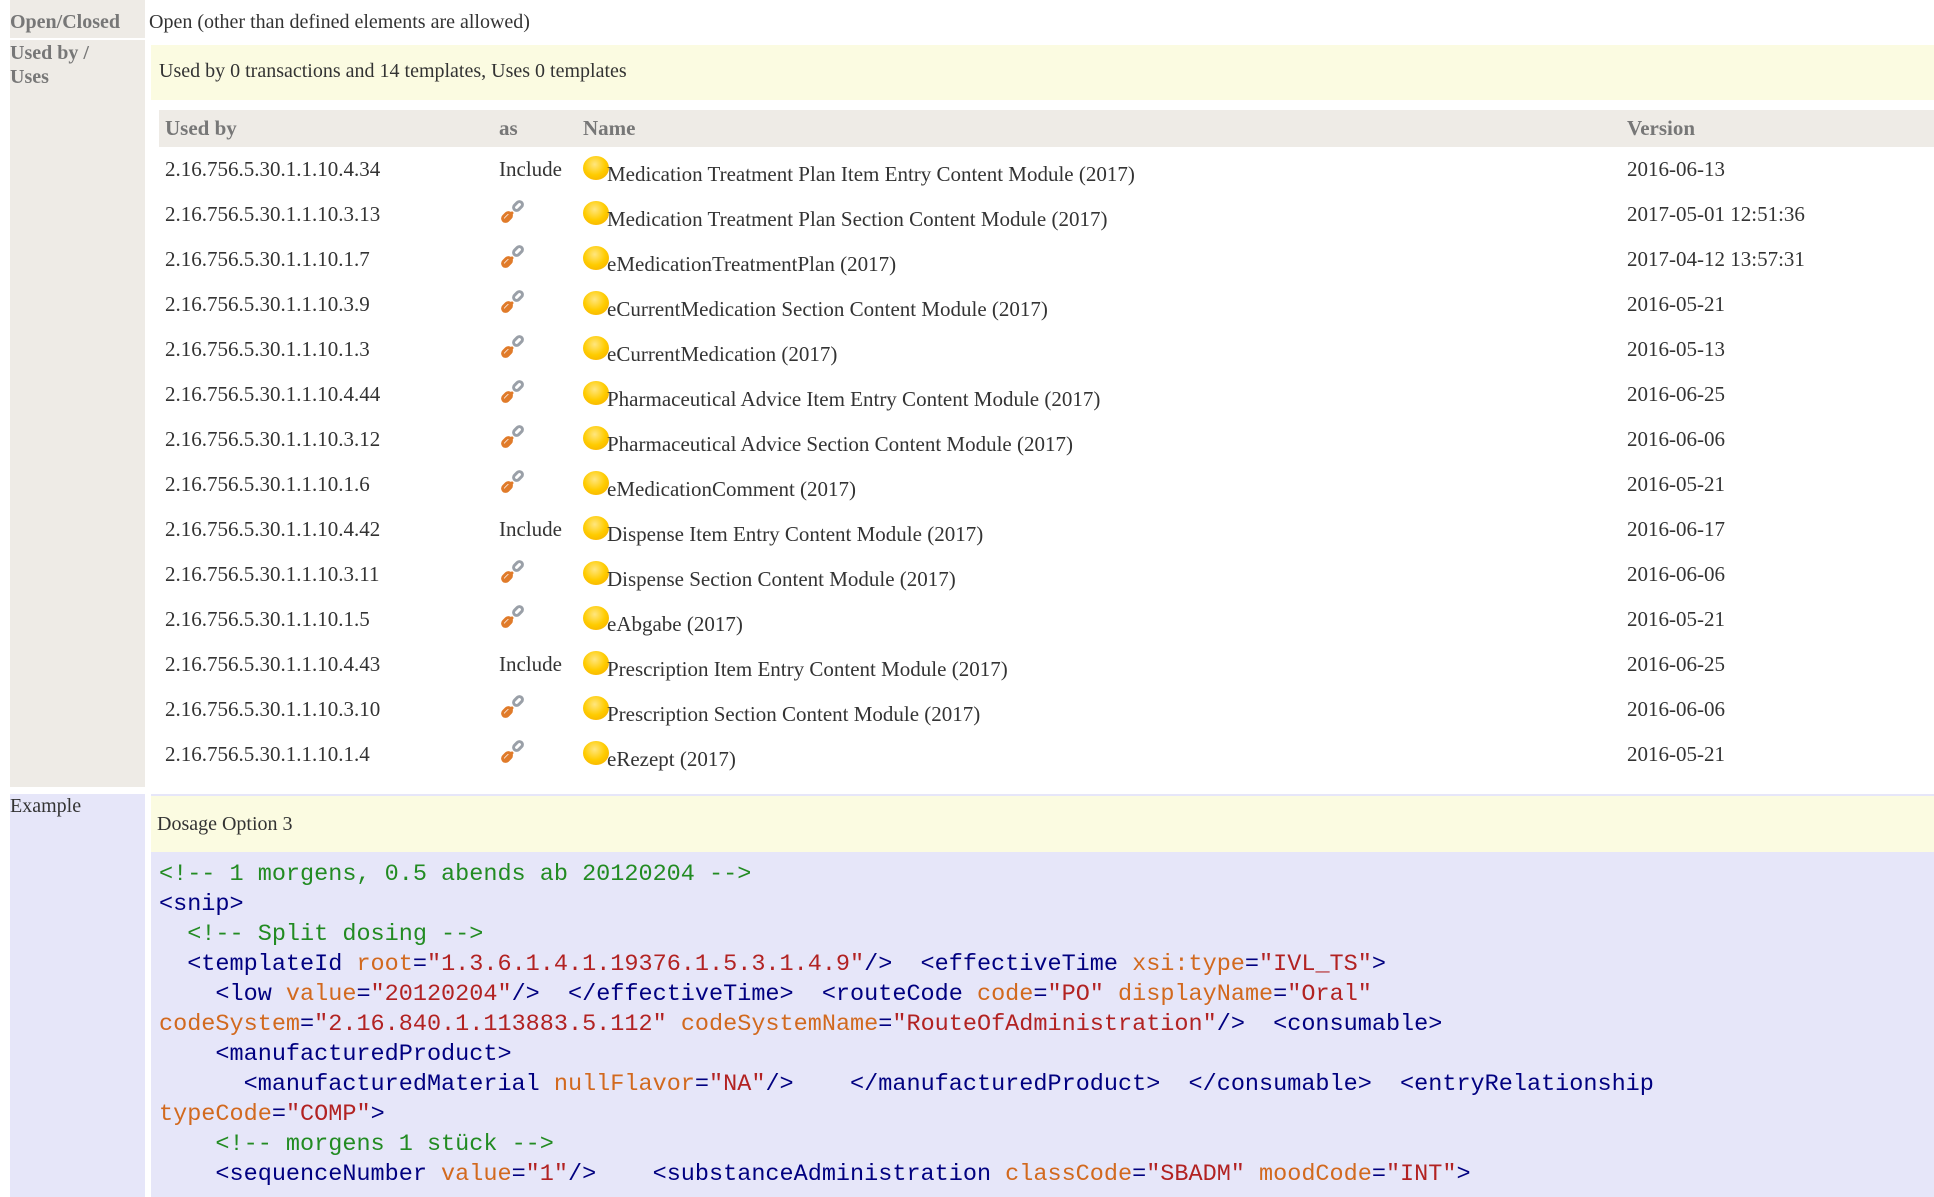 The width and height of the screenshot is (1934, 1197). What do you see at coordinates (1099, 349) in the screenshot?
I see `row-name-cell: eCurrentMedication (2017)` at bounding box center [1099, 349].